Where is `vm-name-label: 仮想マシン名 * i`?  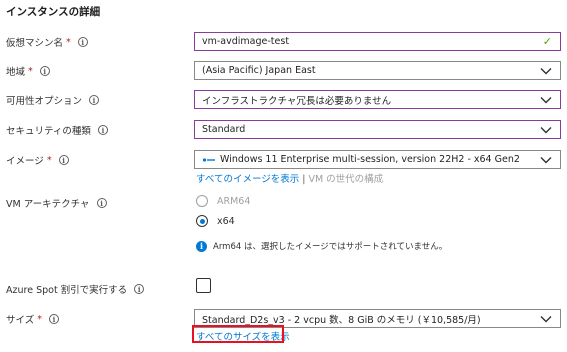 vm-name-label: 仮想マシン名 * i is located at coordinates (47, 42).